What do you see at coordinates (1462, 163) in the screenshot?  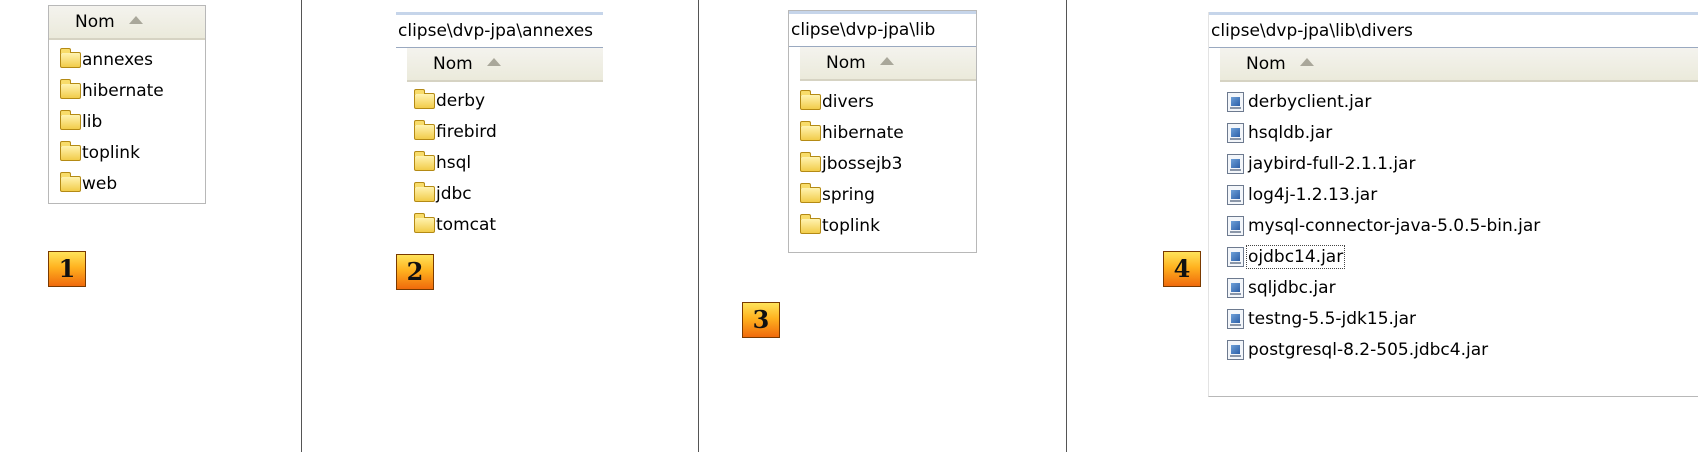 I see `file-item: jaybird-full-2.1.1.jar` at bounding box center [1462, 163].